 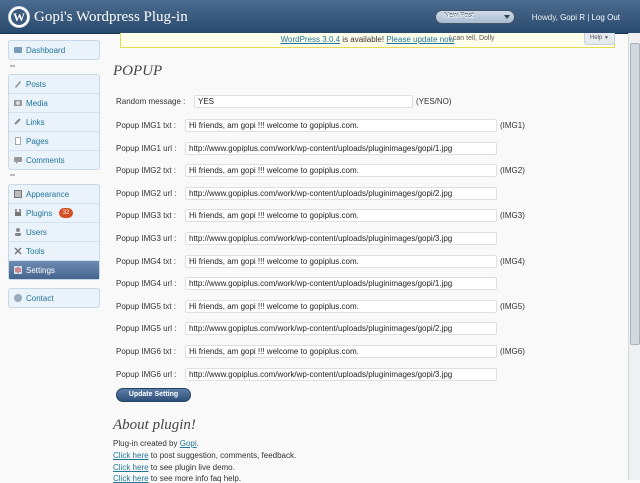 I want to click on pages-icon, so click(x=18, y=141).